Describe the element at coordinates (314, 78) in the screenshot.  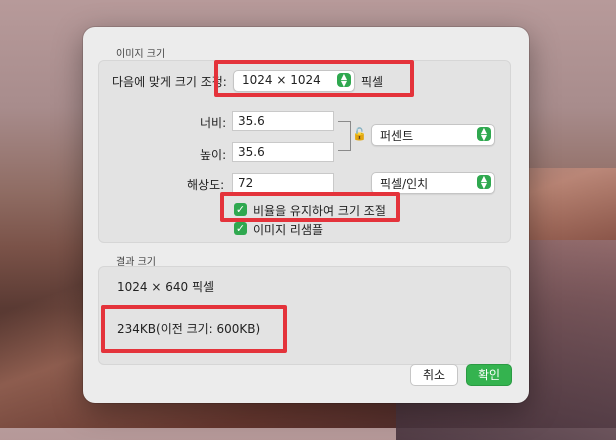
I see `highlight-fit-size` at that location.